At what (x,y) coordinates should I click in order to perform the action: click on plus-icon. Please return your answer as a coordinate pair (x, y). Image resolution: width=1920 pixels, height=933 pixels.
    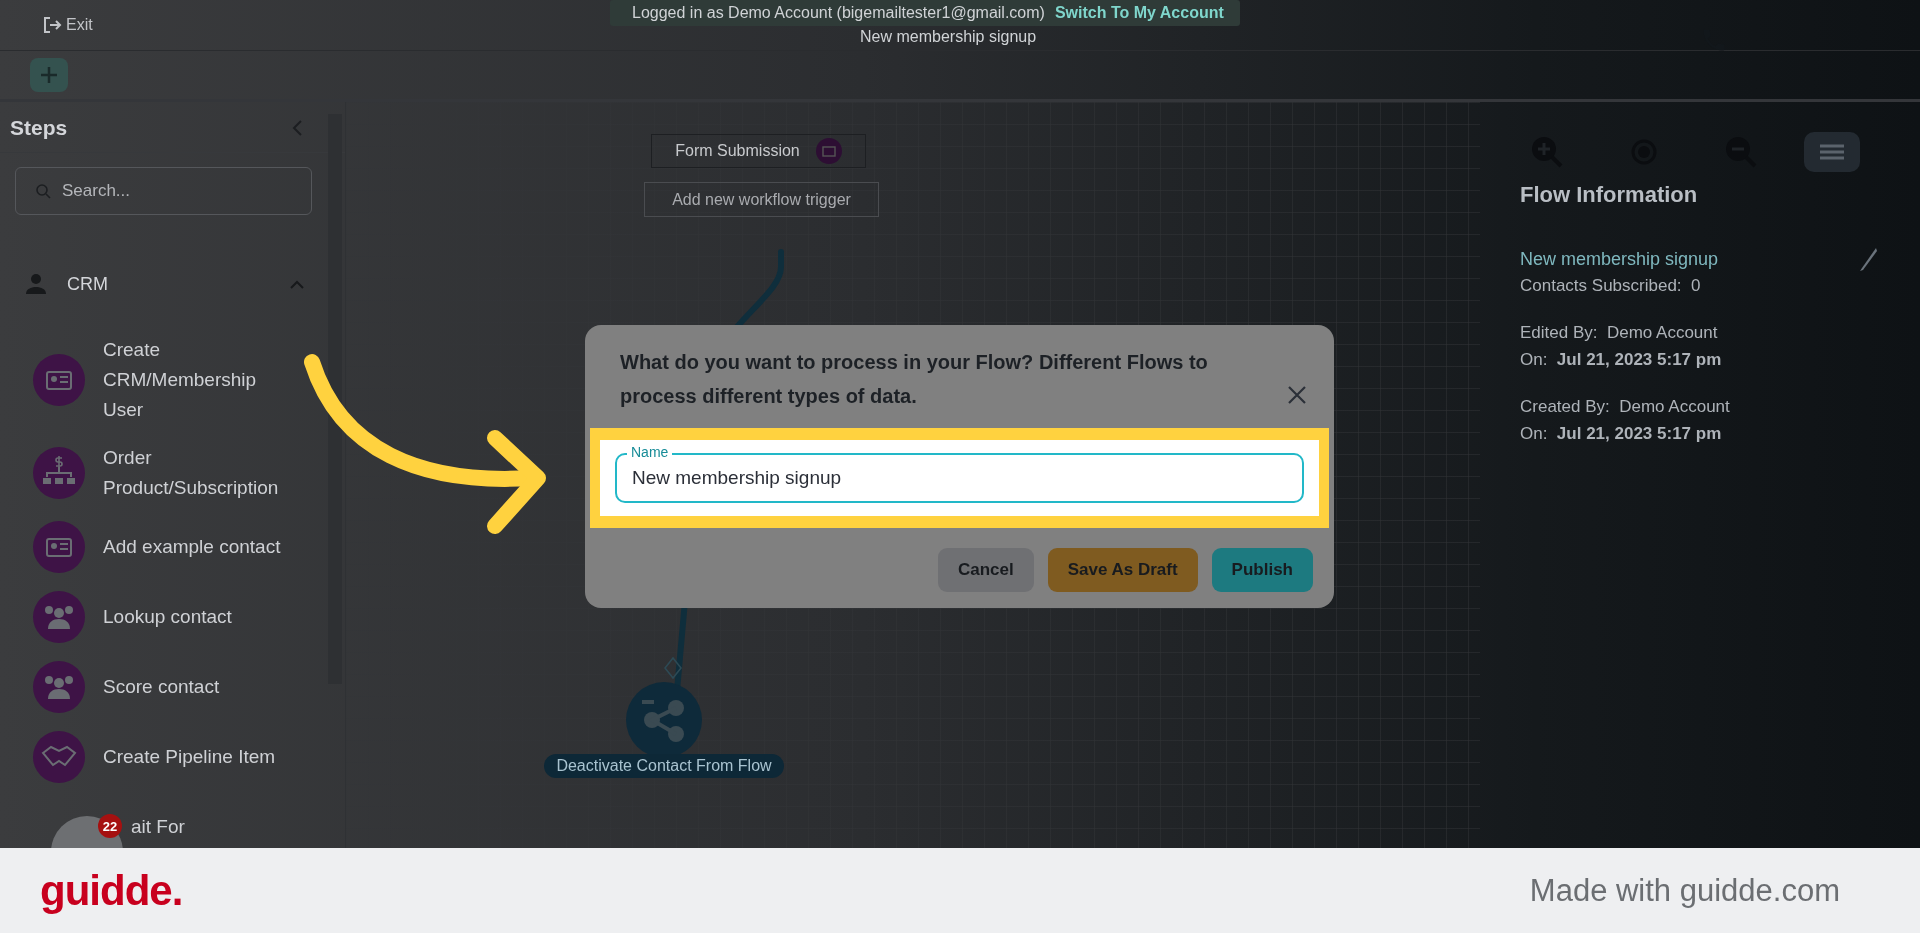
    Looking at the image, I should click on (49, 75).